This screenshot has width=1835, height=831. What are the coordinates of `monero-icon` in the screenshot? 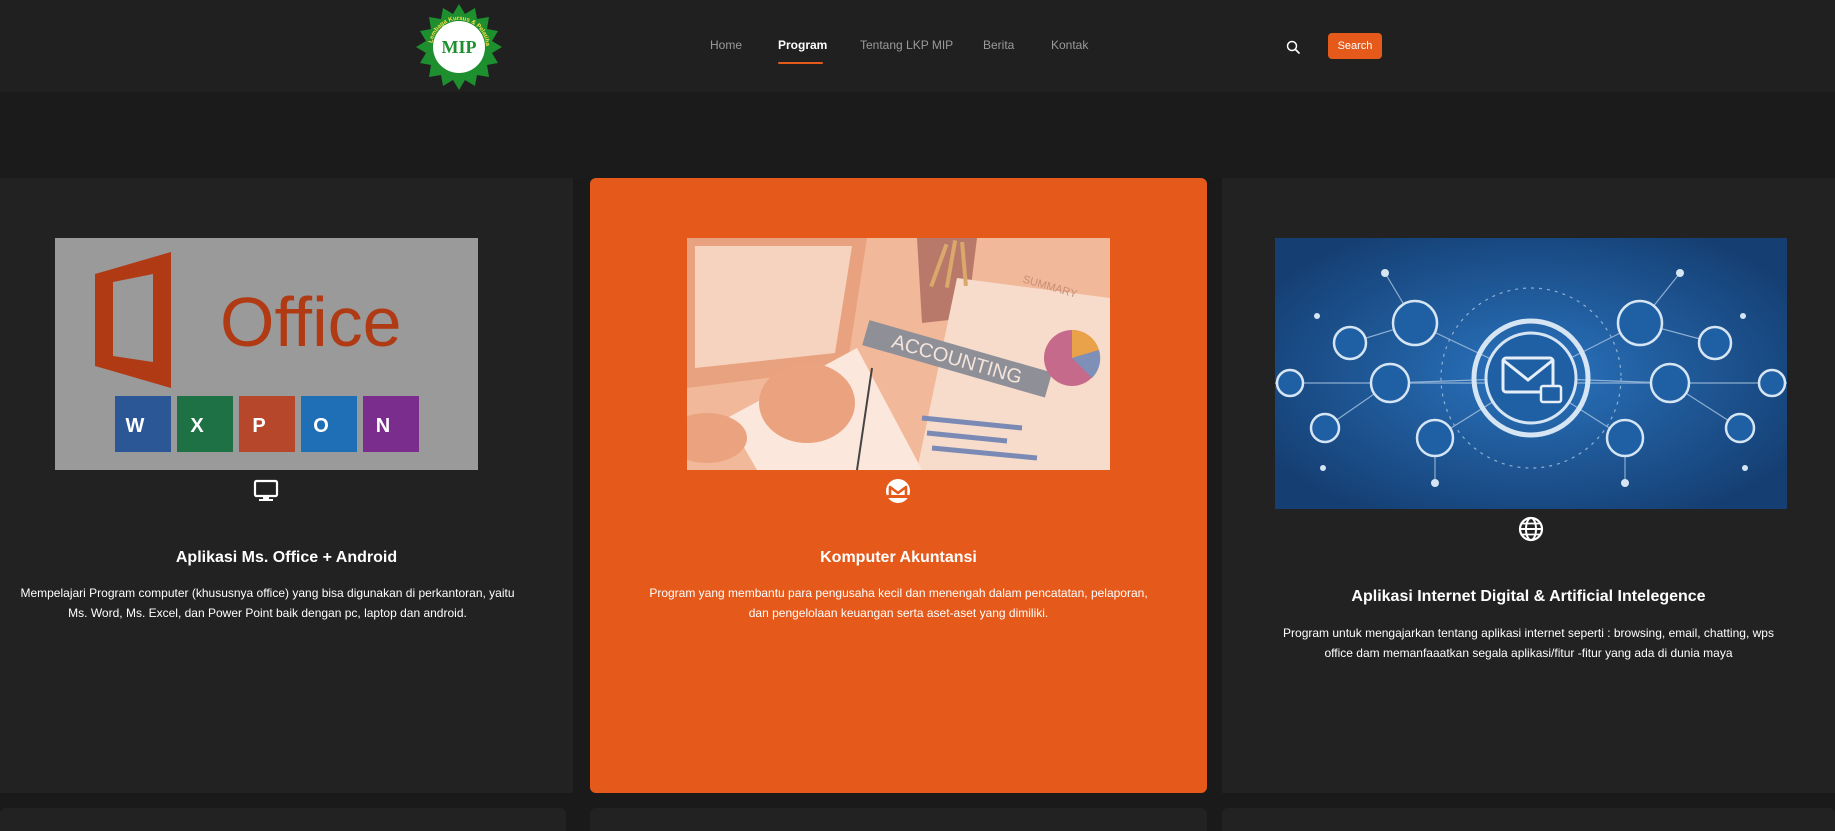 It's located at (898, 491).